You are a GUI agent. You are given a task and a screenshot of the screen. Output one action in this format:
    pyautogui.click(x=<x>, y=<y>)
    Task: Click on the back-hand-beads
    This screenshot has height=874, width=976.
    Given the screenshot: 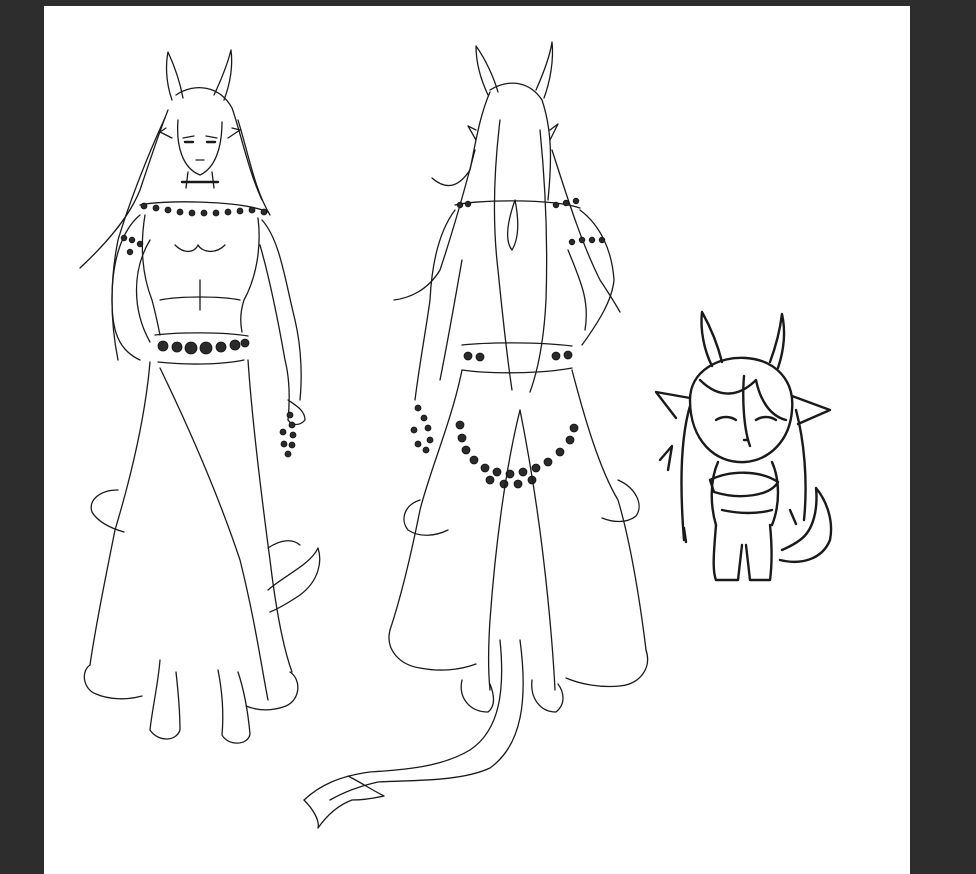 What is the action you would take?
    pyautogui.click(x=422, y=429)
    